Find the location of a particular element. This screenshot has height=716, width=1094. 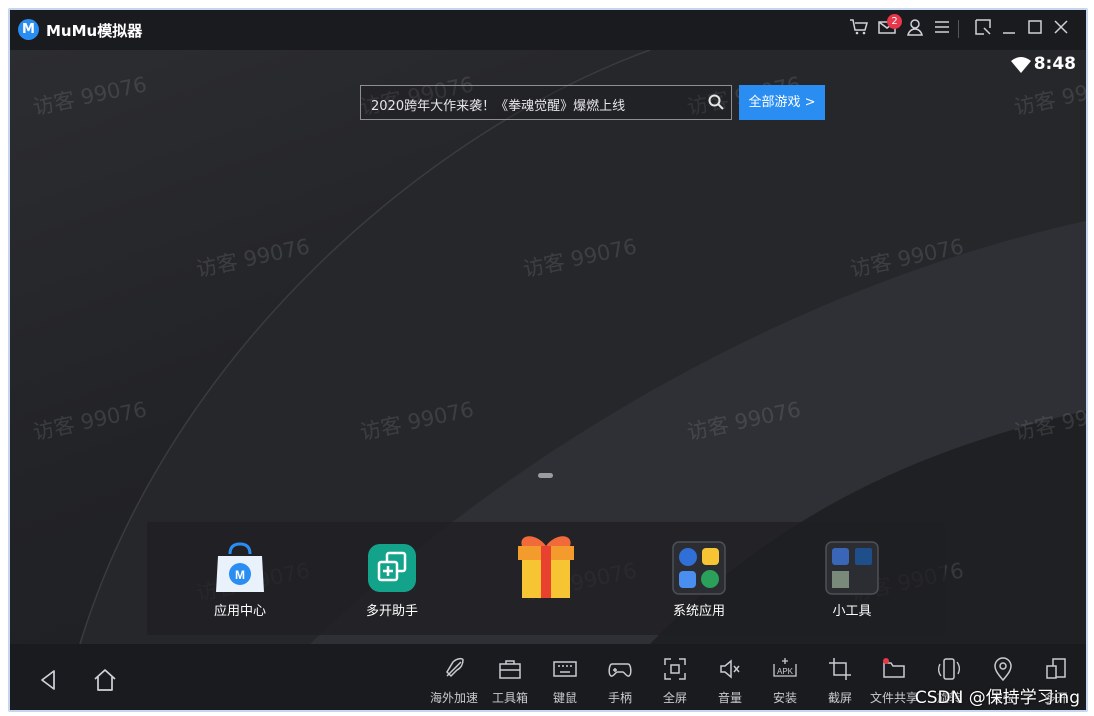

svg-text: M is located at coordinates (240, 575).